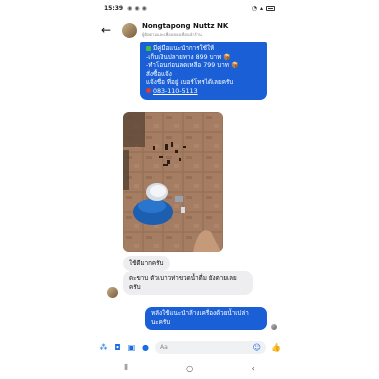  Describe the element at coordinates (112, 292) in the screenshot. I see `contact-avatar-small` at that location.